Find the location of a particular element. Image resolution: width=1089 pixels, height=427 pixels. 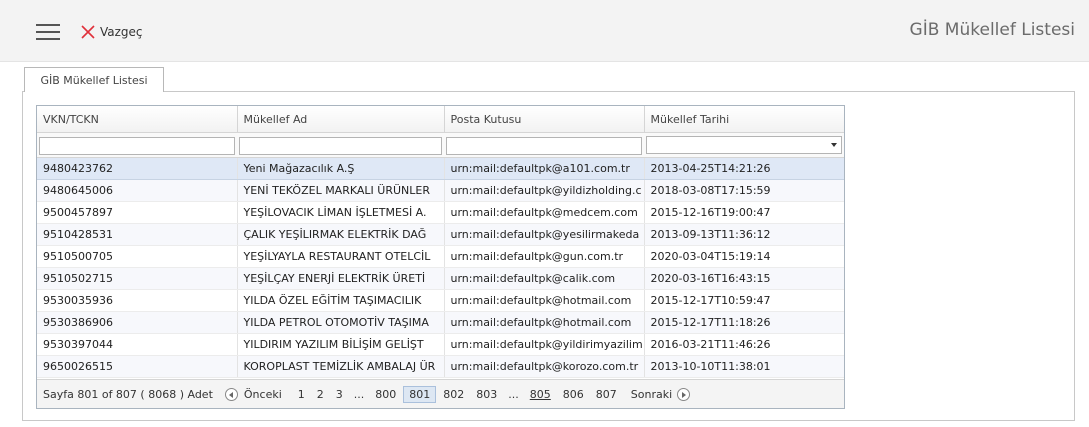

next-page-label: Sonraki is located at coordinates (651, 394).